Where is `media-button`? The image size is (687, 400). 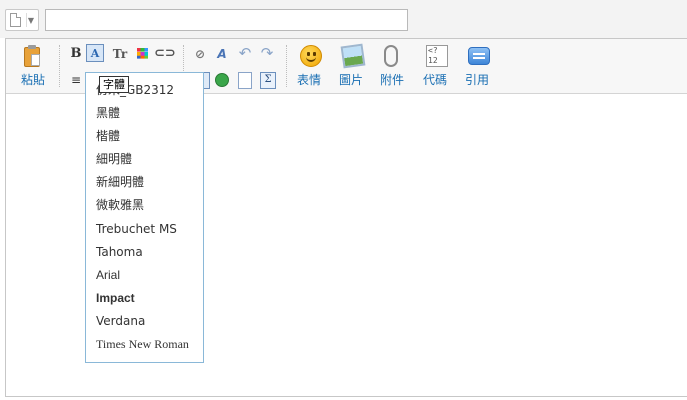
media-button is located at coordinates (222, 80).